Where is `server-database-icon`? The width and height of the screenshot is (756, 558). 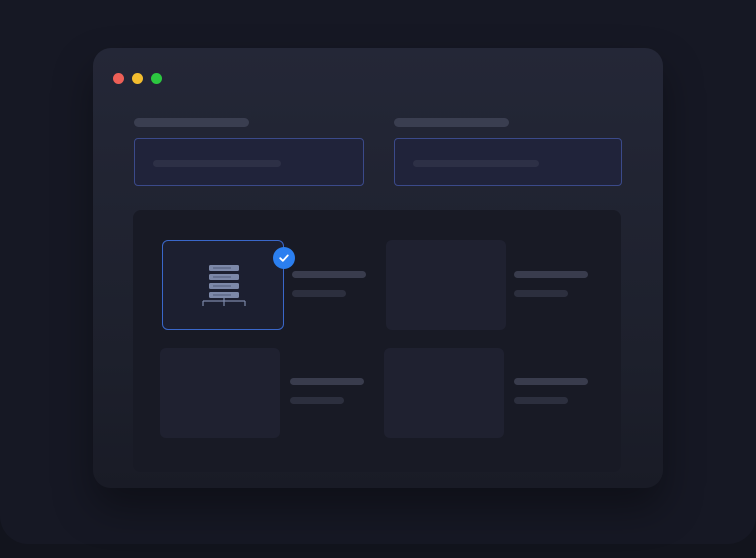
server-database-icon is located at coordinates (224, 287).